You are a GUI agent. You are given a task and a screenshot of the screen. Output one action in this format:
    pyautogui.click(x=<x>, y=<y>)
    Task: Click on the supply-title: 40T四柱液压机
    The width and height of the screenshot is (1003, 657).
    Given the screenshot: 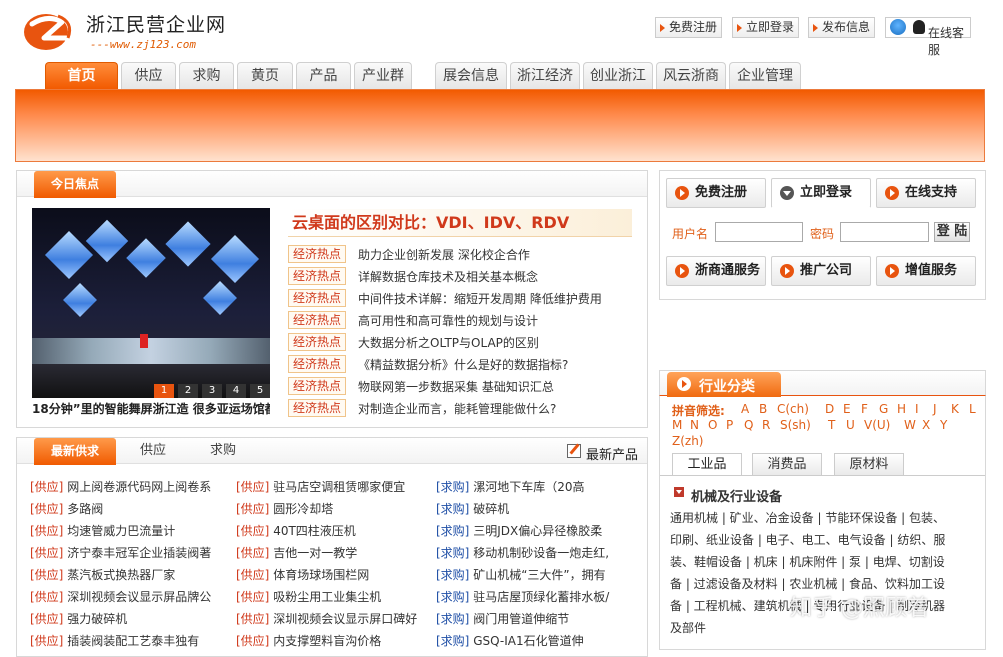 What is the action you would take?
    pyautogui.click(x=314, y=531)
    